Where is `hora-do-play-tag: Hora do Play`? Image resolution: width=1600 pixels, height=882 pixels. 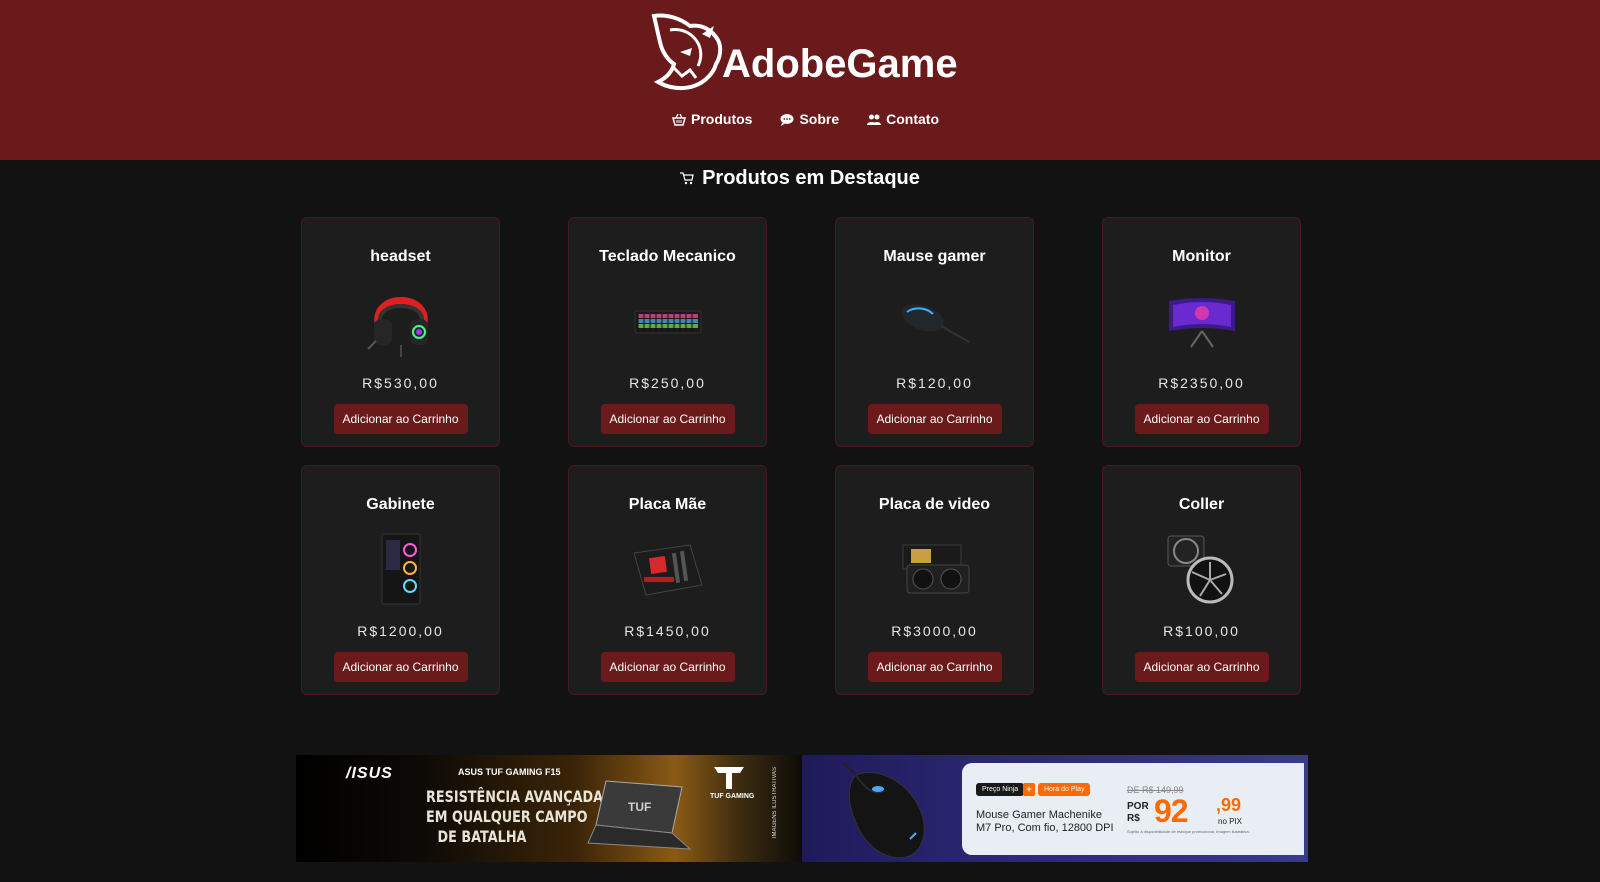
hora-do-play-tag: Hora do Play is located at coordinates (1064, 789).